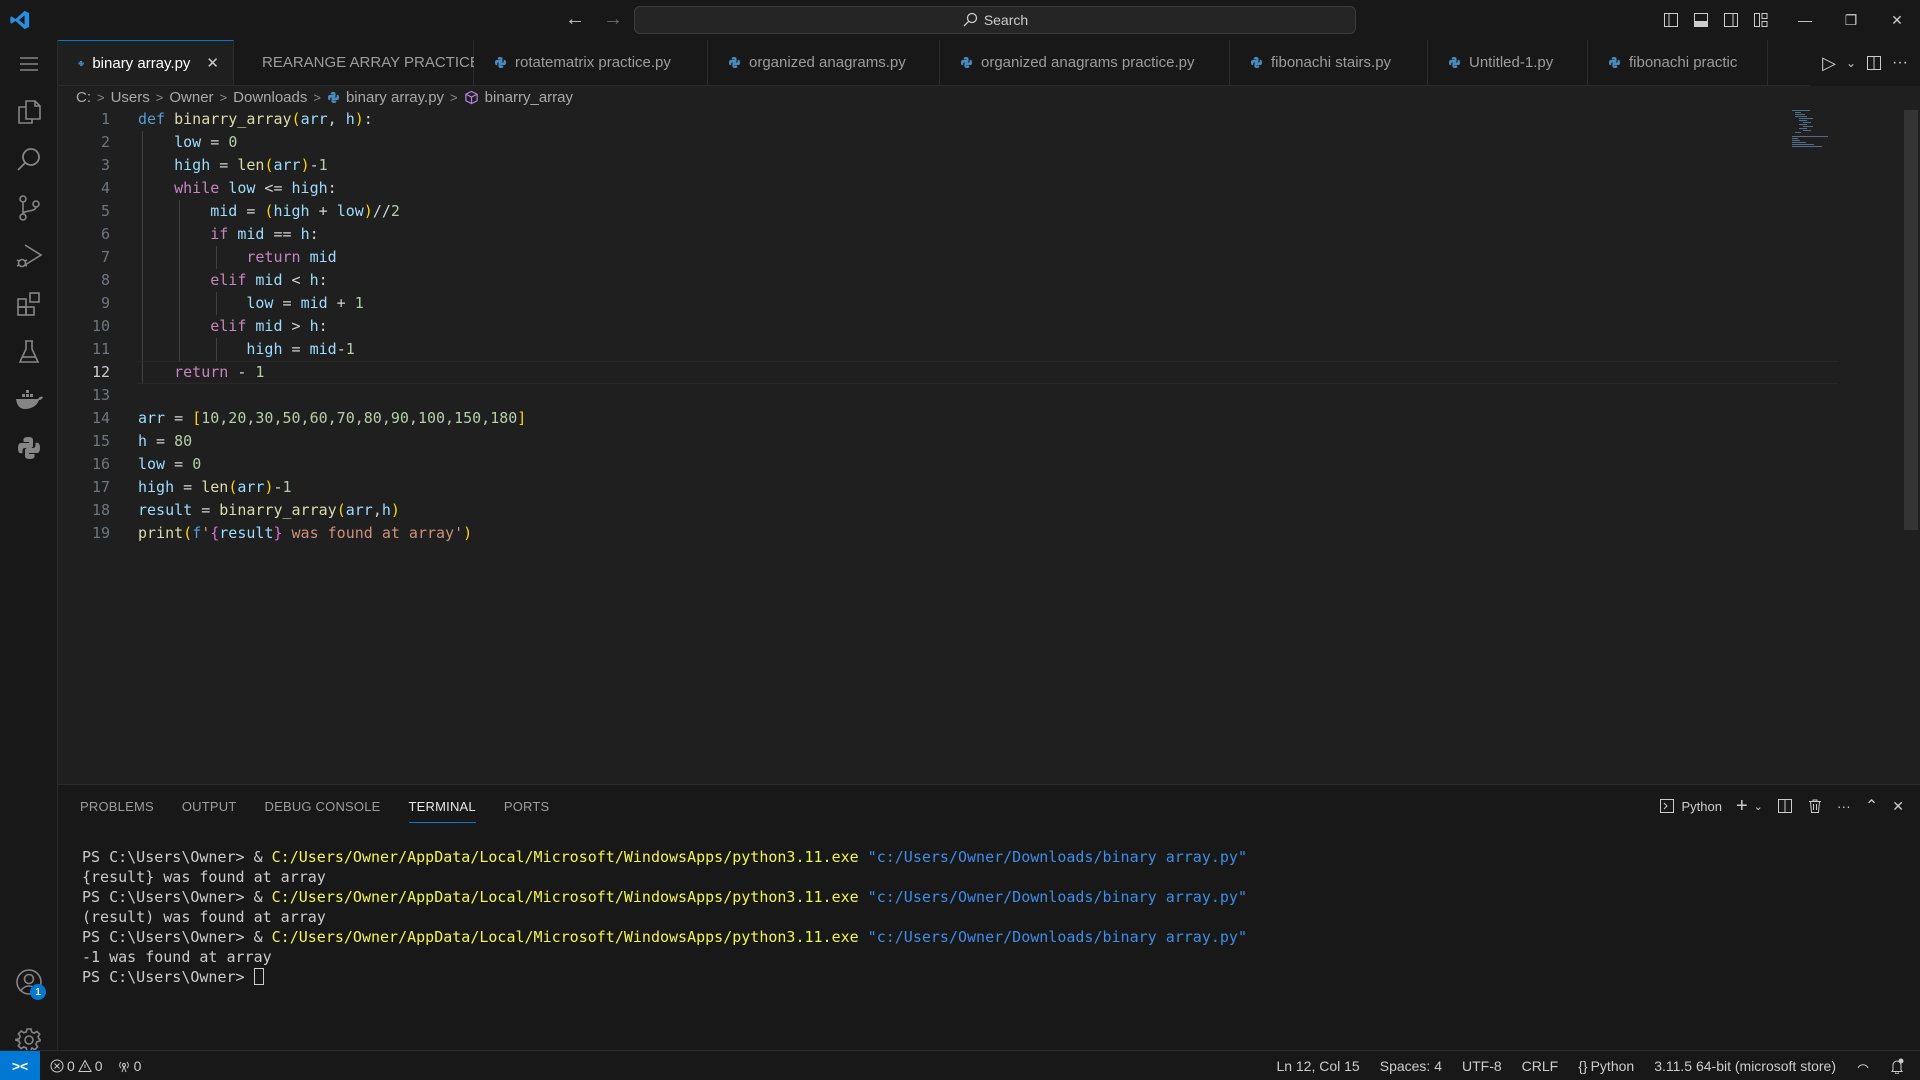 Image resolution: width=1920 pixels, height=1080 pixels. Describe the element at coordinates (1829, 63) in the screenshot. I see `run-python-file-icon: ▷` at that location.